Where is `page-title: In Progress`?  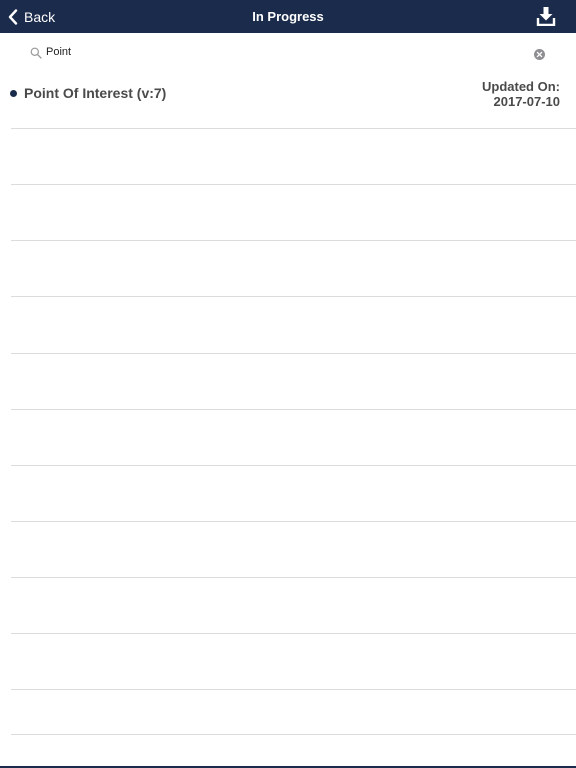 page-title: In Progress is located at coordinates (288, 16).